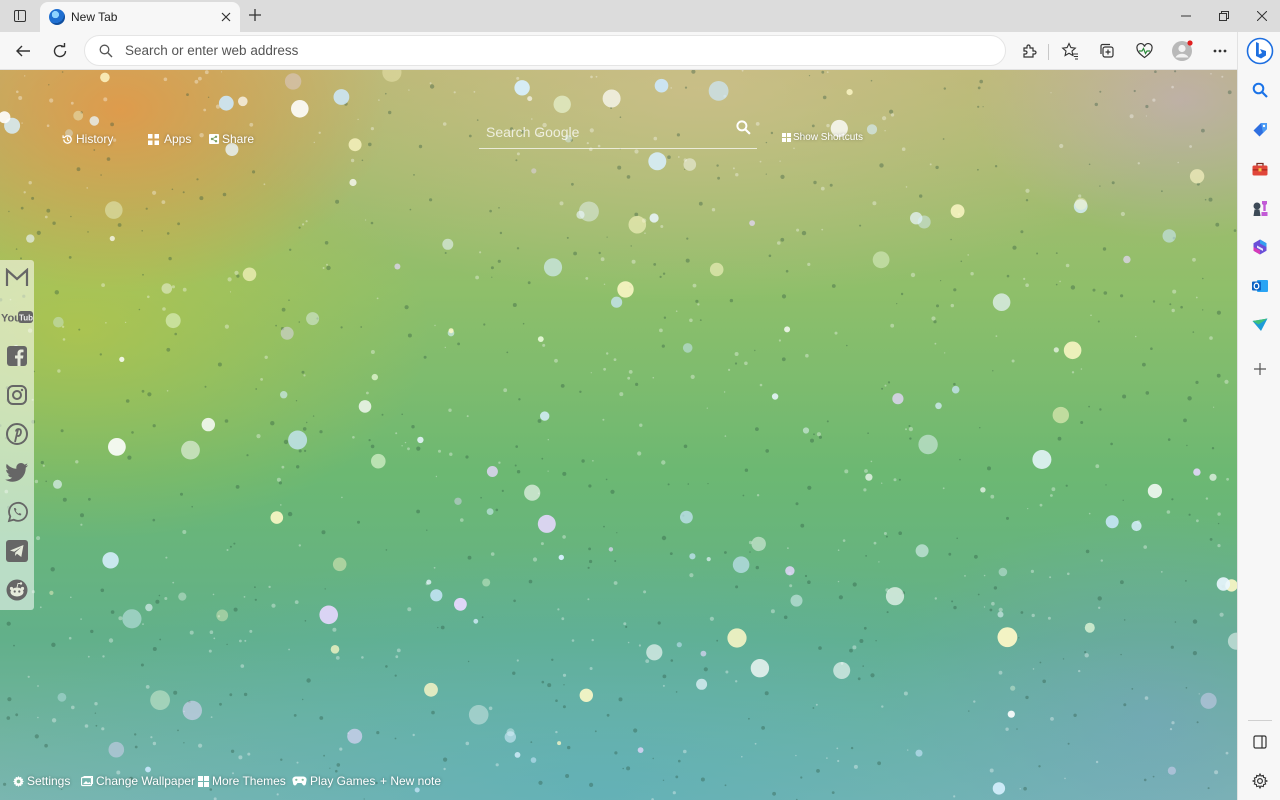 The image size is (1280, 800). I want to click on gear-icon, so click(1260, 781).